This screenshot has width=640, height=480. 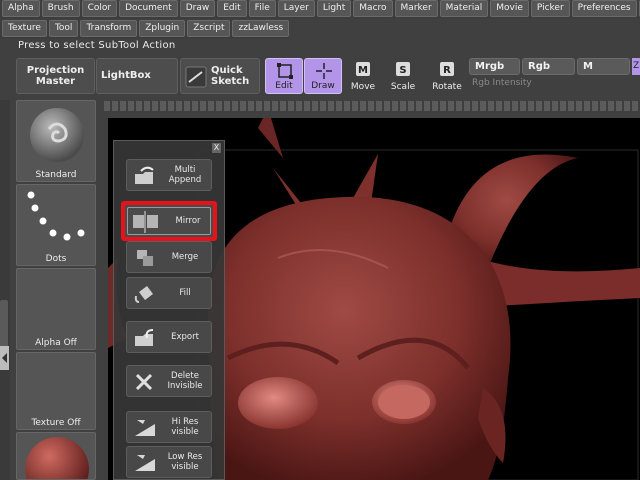 I want to click on menu-marker: Marker, so click(x=416, y=8).